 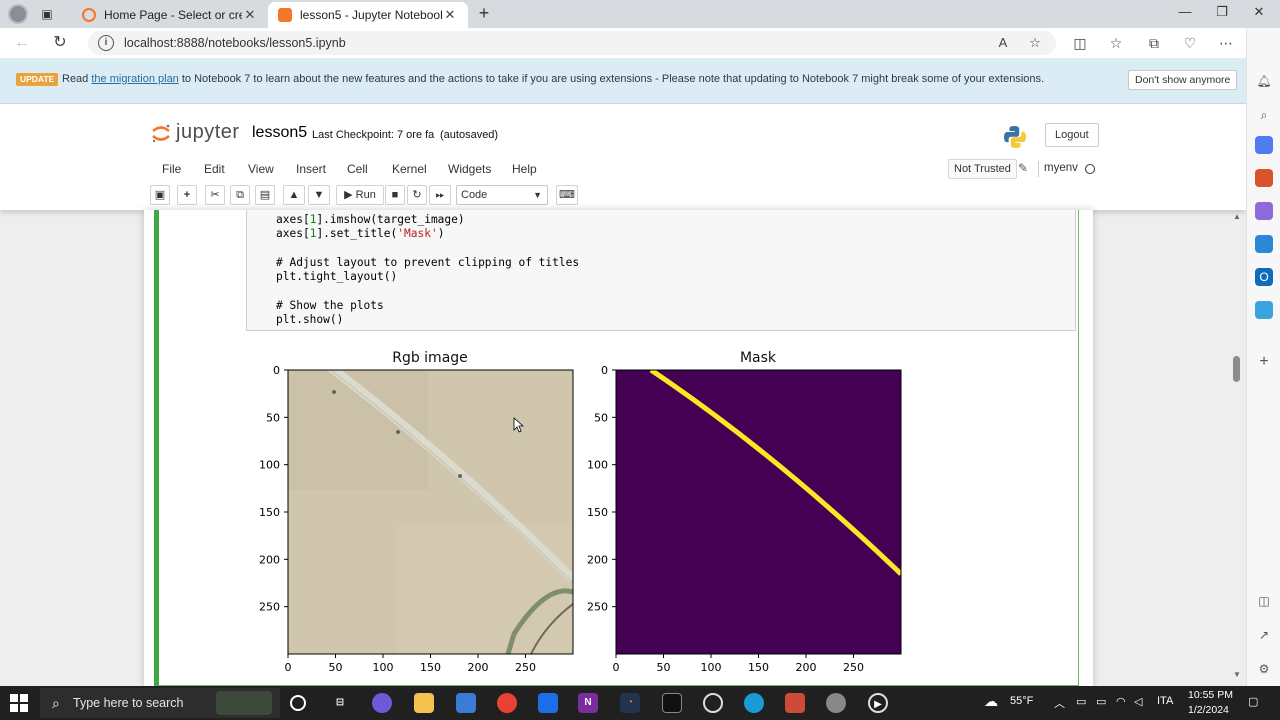 What do you see at coordinates (1061, 168) in the screenshot?
I see `kernel-name: myenv` at bounding box center [1061, 168].